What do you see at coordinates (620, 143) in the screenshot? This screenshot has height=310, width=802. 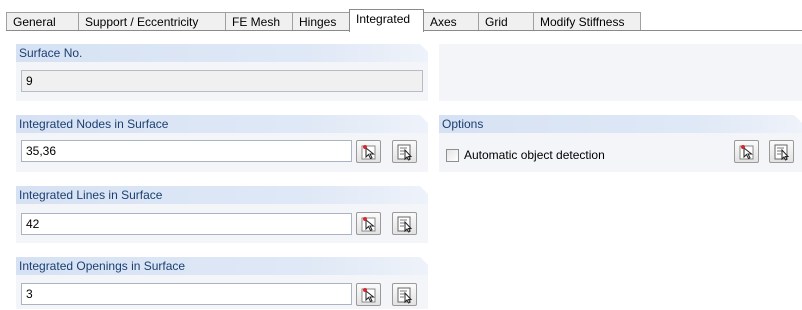 I see `options-group: Options Automatic object detection` at bounding box center [620, 143].